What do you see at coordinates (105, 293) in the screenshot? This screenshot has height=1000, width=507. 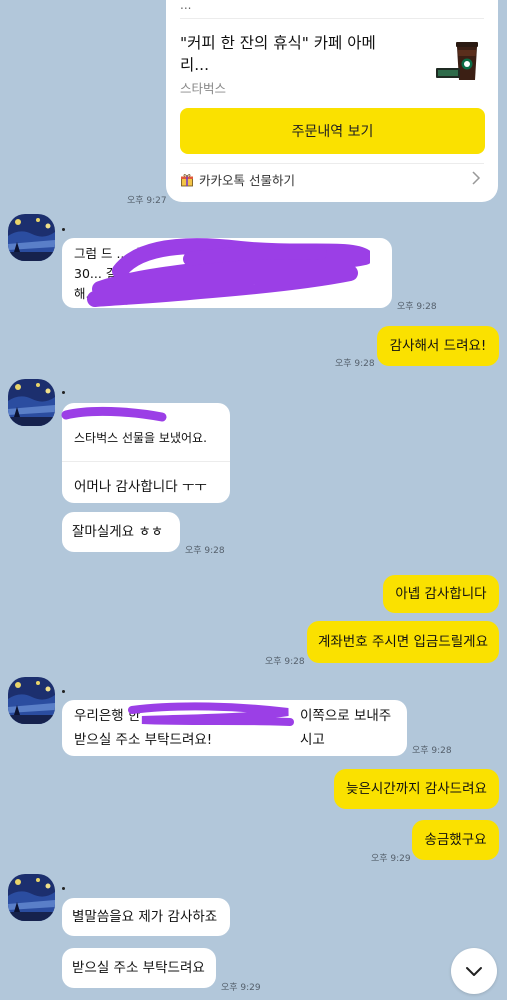 I see `message-line: 해... 같아요` at bounding box center [105, 293].